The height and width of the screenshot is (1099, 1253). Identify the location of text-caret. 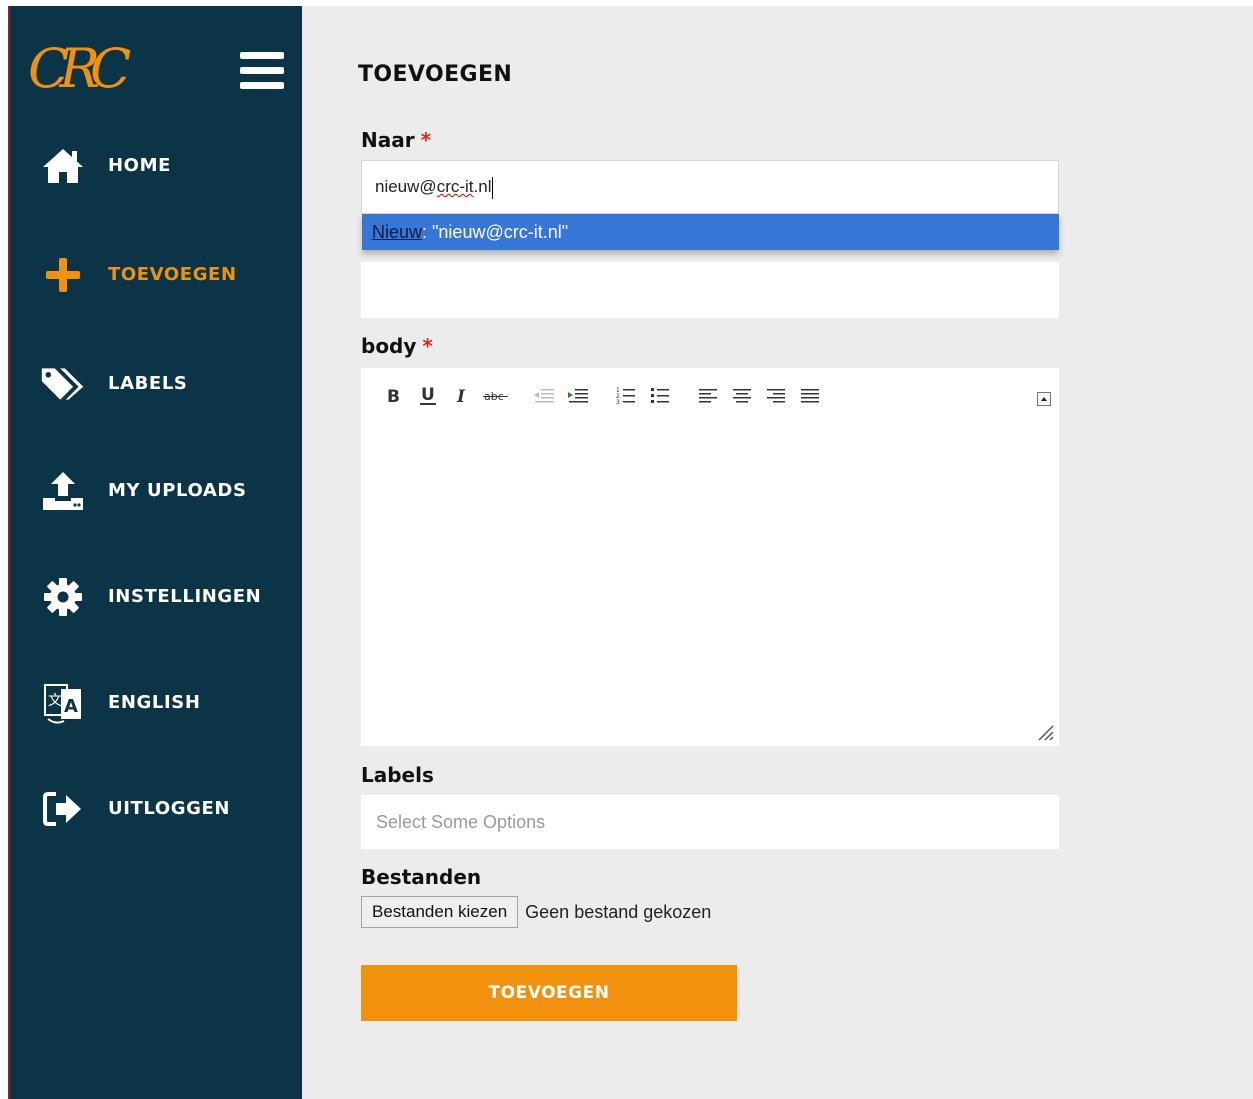
(493, 187).